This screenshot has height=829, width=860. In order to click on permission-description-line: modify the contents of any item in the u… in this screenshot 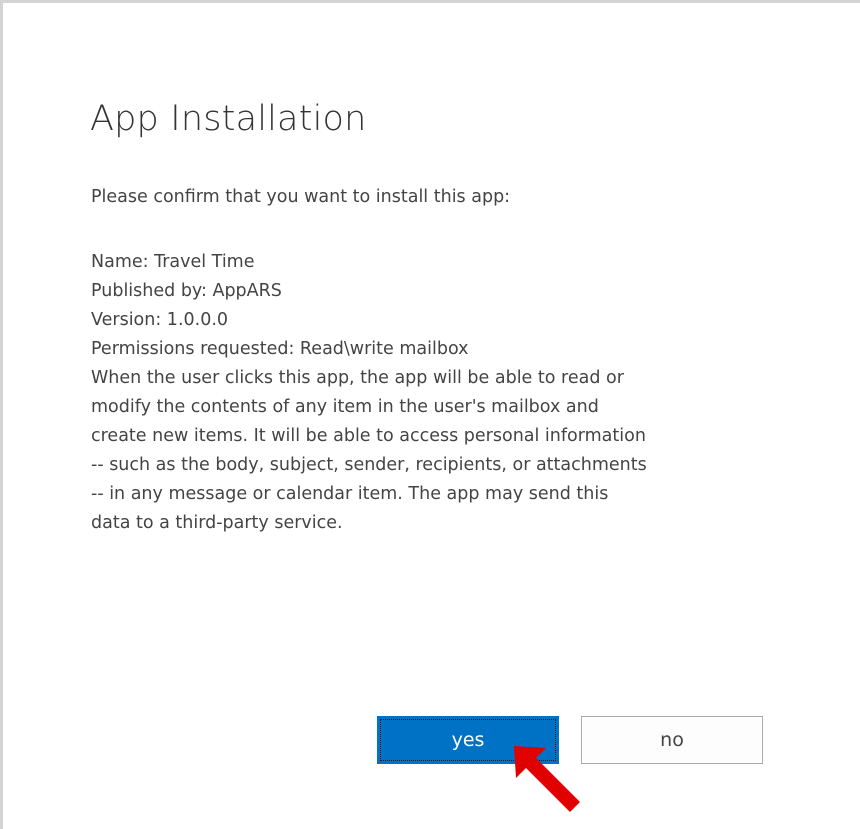, I will do `click(345, 407)`.